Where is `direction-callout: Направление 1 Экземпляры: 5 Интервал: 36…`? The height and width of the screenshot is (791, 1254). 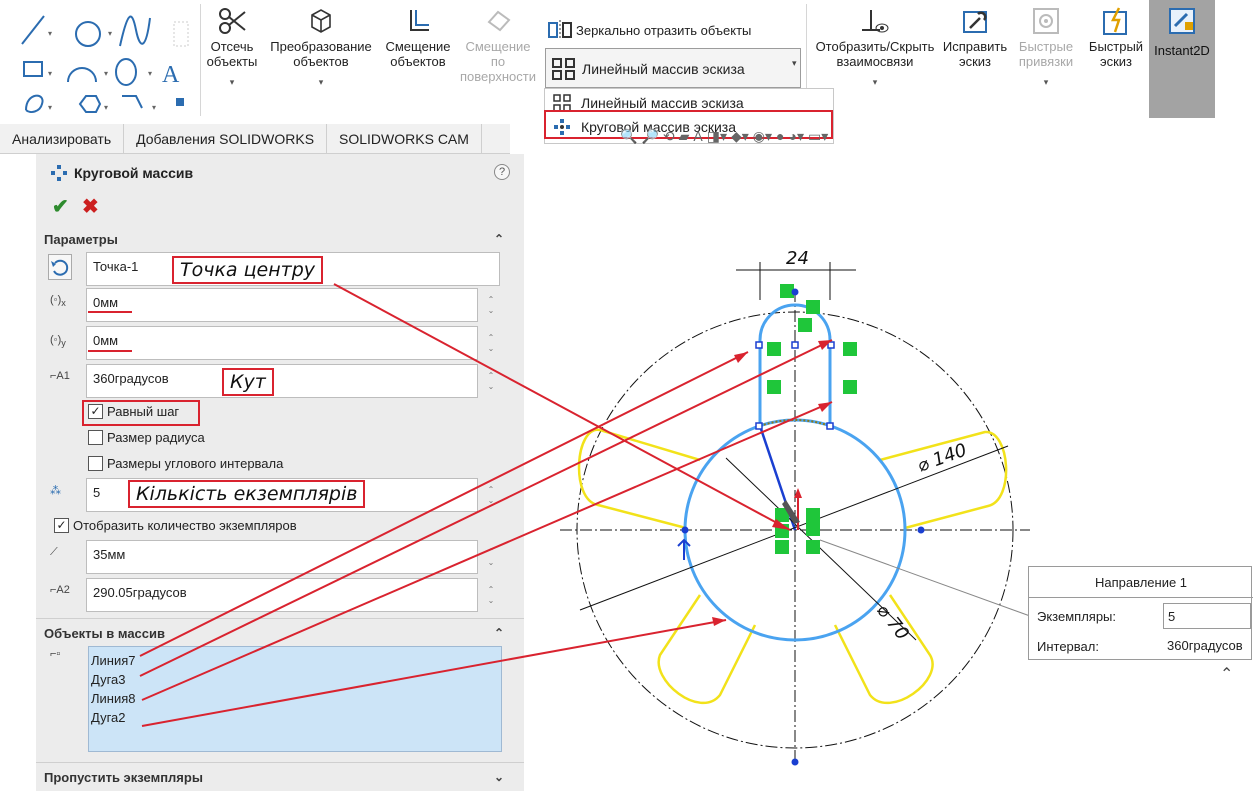
direction-callout: Направление 1 Экземпляры: 5 Интервал: 36… is located at coordinates (1140, 613).